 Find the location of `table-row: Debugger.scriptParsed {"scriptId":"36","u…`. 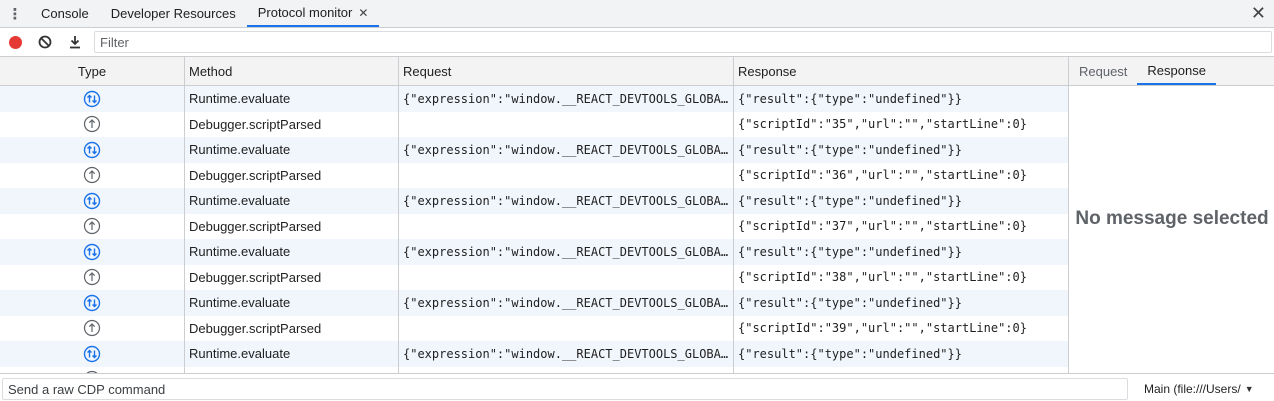

table-row: Debugger.scriptParsed {"scriptId":"36","u… is located at coordinates (534, 175).